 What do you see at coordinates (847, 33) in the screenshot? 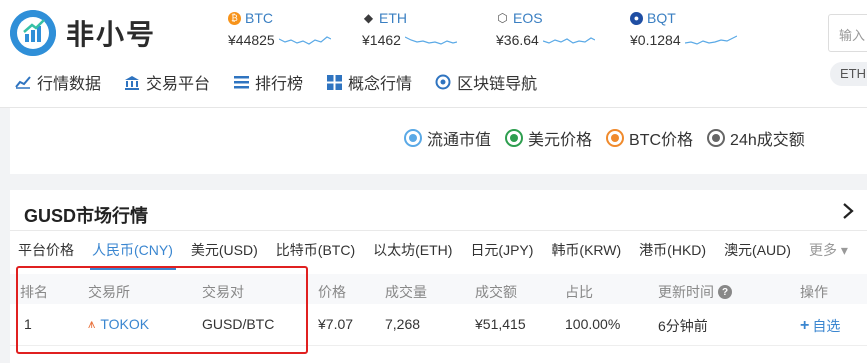
I see `search-input: 输入` at bounding box center [847, 33].